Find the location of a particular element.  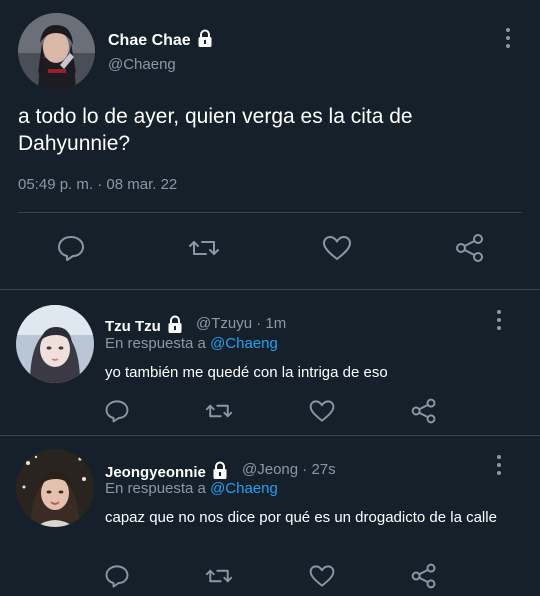

handle: @Jeong is located at coordinates (270, 469).